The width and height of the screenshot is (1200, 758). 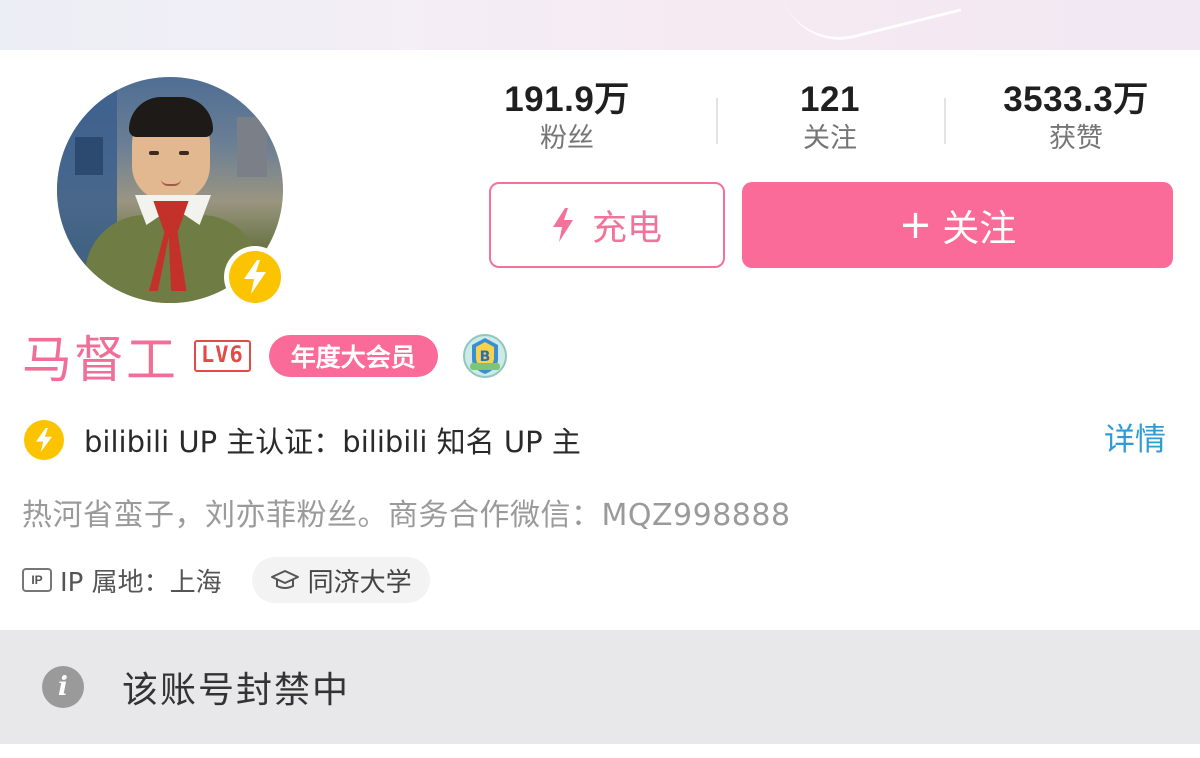 What do you see at coordinates (353, 356) in the screenshot?
I see `vip-badge: 年度大会员` at bounding box center [353, 356].